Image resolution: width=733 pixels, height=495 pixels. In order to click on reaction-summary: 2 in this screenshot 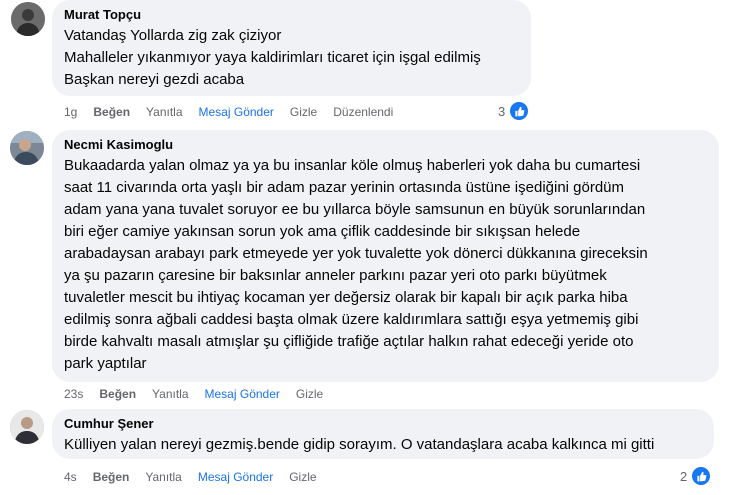, I will do `click(696, 476)`.